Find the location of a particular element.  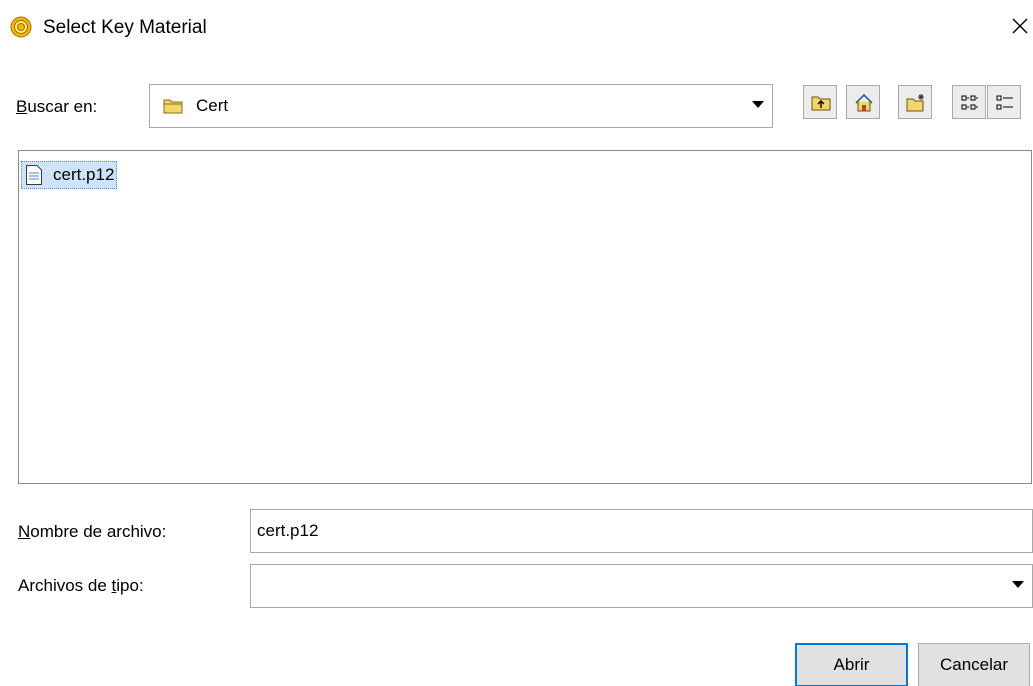

window-title: Select Key Material is located at coordinates (125, 27).